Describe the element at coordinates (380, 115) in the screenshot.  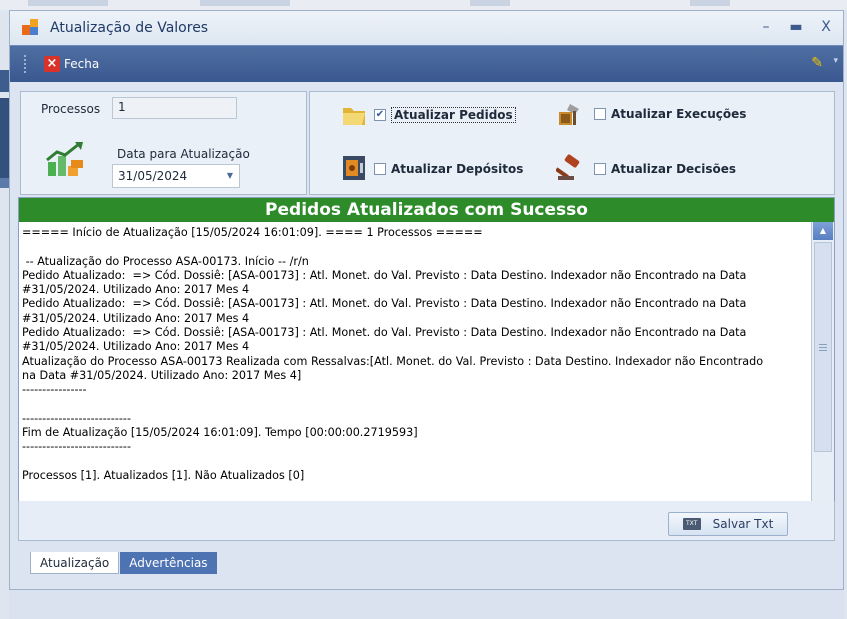
I see `checkbox-atualizar-pedidos: ✔` at that location.